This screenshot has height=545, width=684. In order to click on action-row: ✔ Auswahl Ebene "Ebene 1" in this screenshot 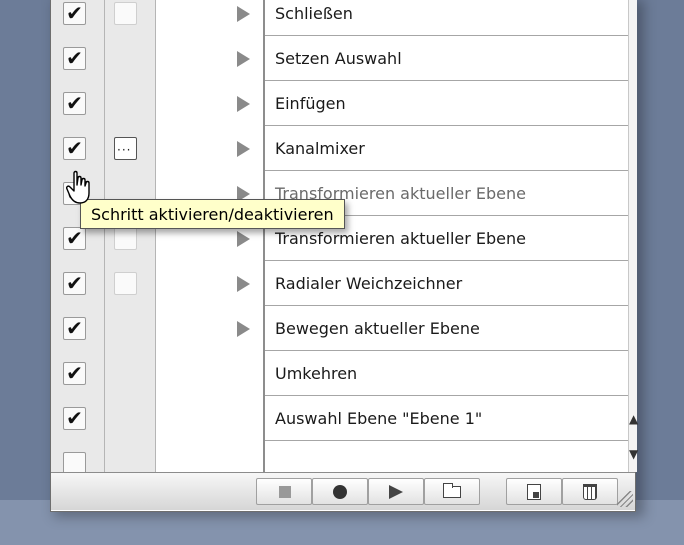, I will do `click(339, 419)`.